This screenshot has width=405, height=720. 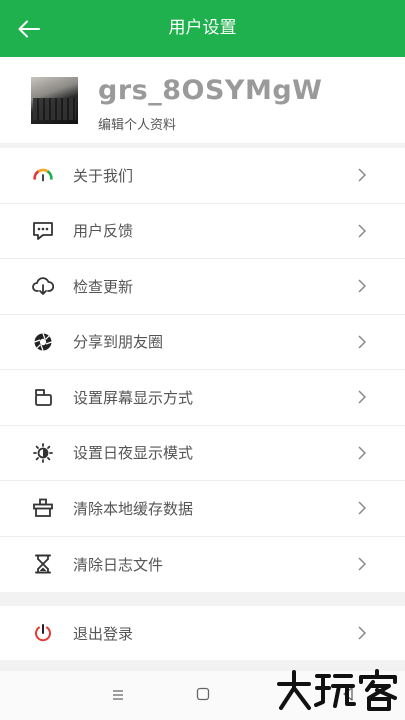 I want to click on watermark-logo, so click(x=337, y=690).